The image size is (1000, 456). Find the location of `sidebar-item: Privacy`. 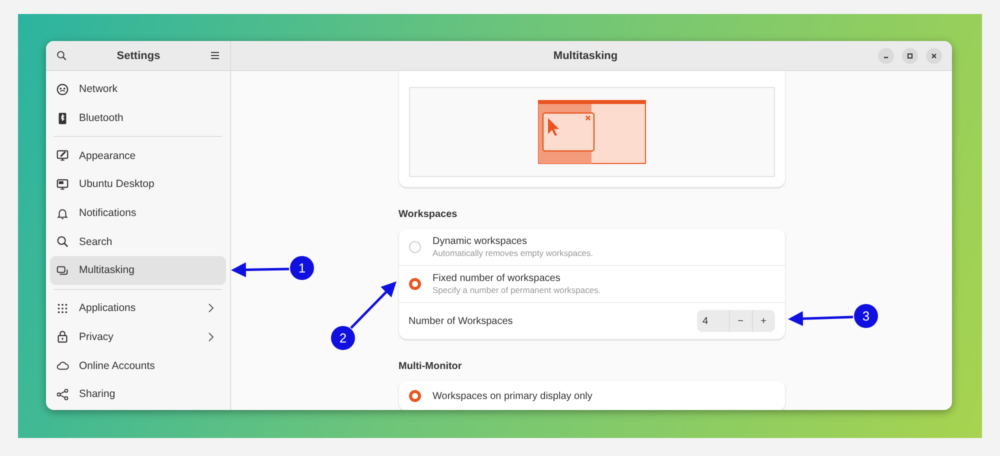

sidebar-item: Privacy is located at coordinates (138, 337).